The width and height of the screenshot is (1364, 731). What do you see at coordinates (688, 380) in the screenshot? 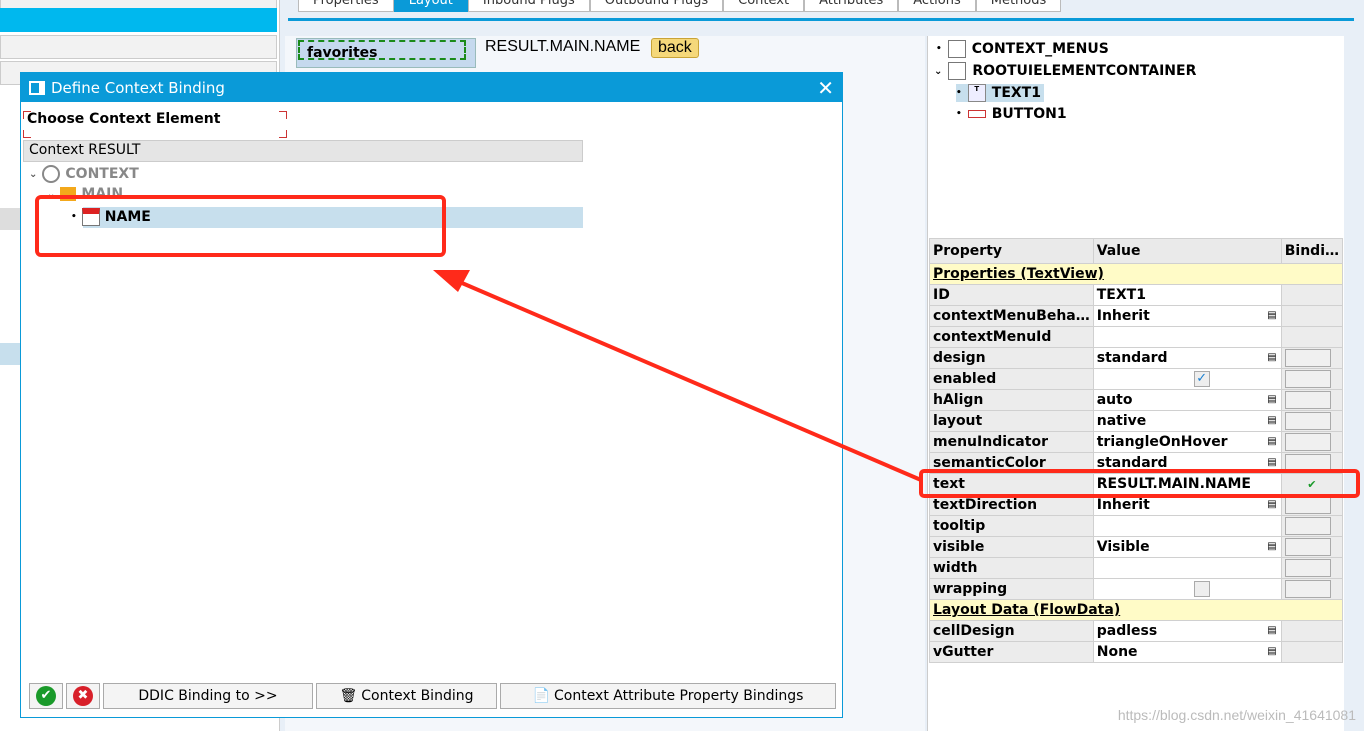
I see `annotation-arrow` at bounding box center [688, 380].